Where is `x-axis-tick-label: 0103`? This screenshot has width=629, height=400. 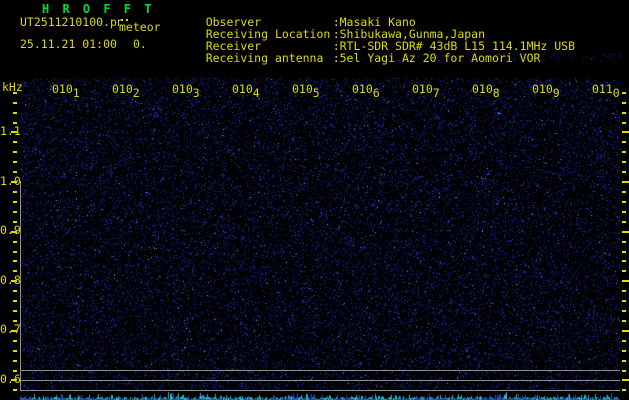
x-axis-tick-label: 0103 is located at coordinates (186, 91).